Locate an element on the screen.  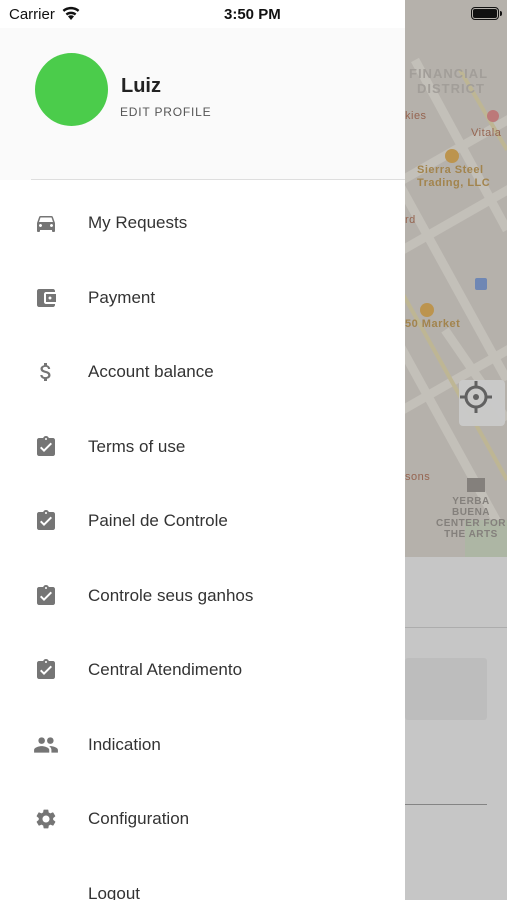
profile-header: Luiz EDIT PROFILE is located at coordinates (202, 104).